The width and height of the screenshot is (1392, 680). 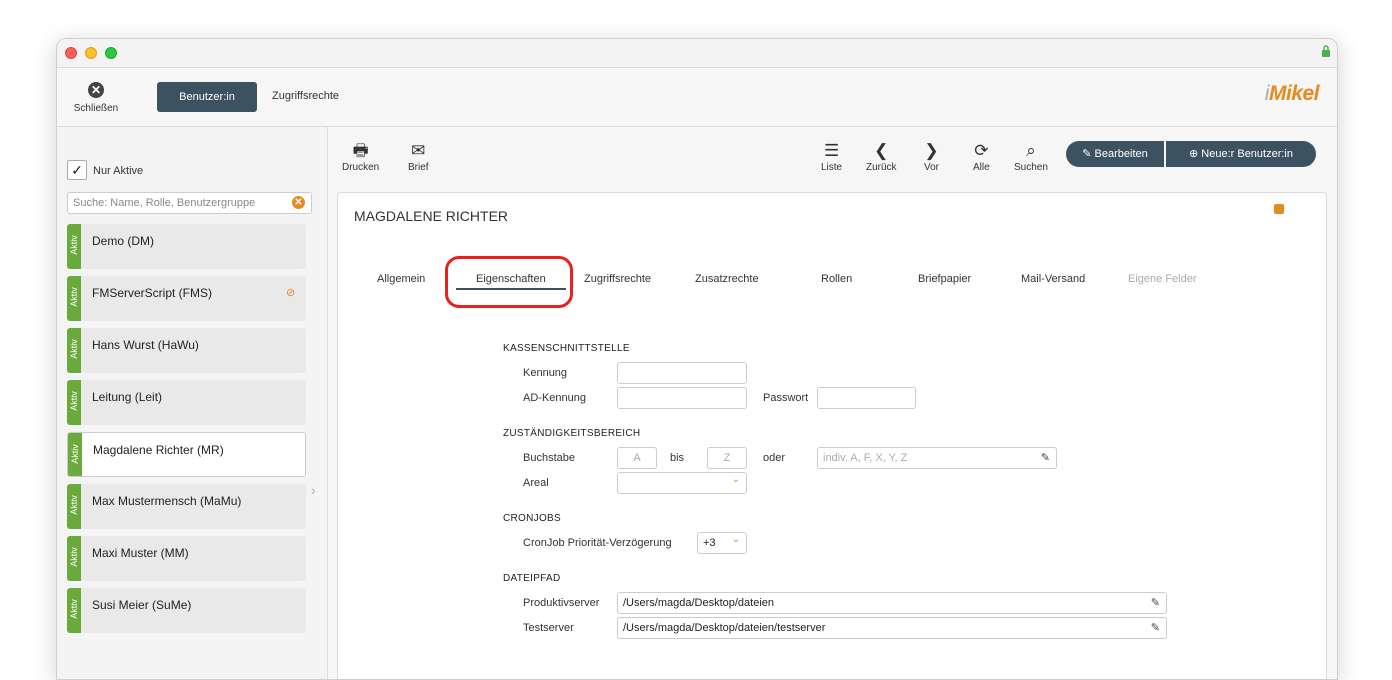 I want to click on refresh-icon: ⟳, so click(x=981, y=150).